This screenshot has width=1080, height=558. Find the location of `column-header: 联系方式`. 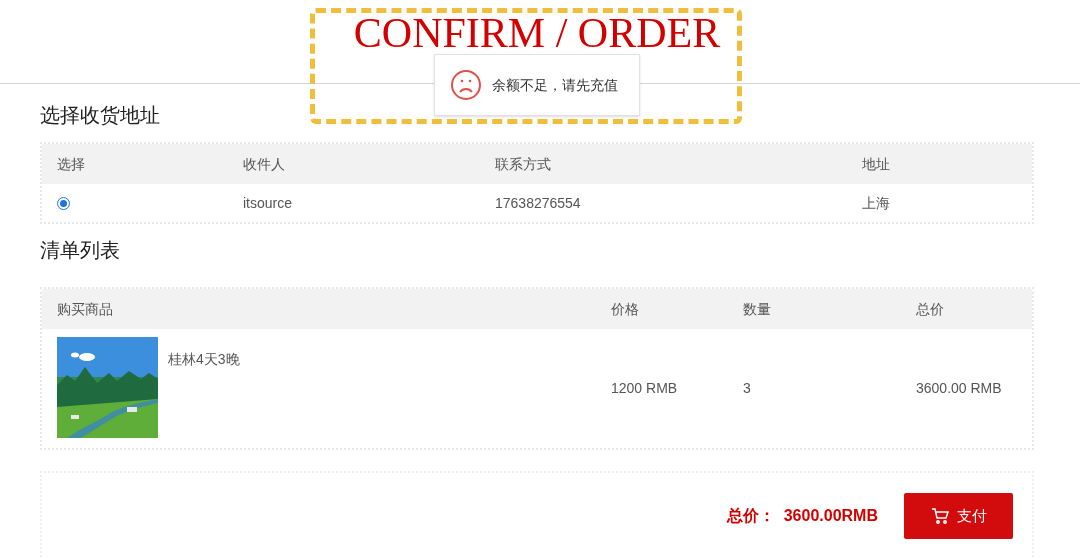

column-header: 联系方式 is located at coordinates (523, 163).